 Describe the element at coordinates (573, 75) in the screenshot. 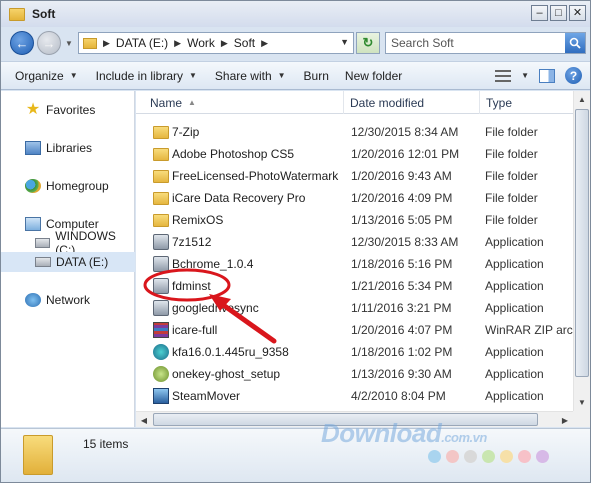

I see `help-icon: ?` at that location.